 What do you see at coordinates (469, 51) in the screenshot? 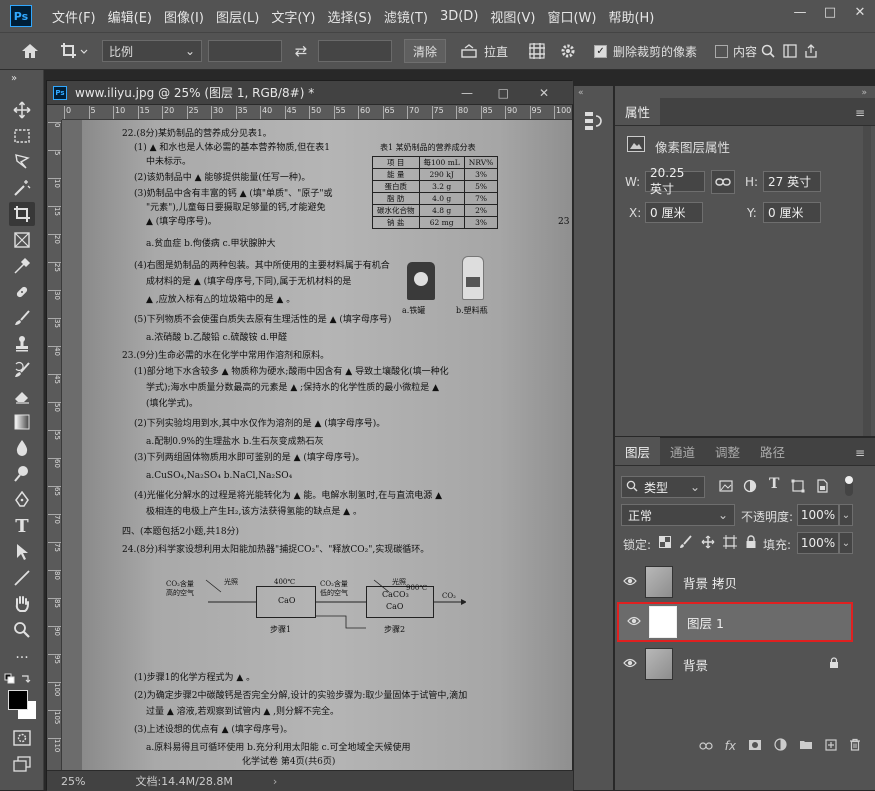
I see `straighten-icon` at bounding box center [469, 51].